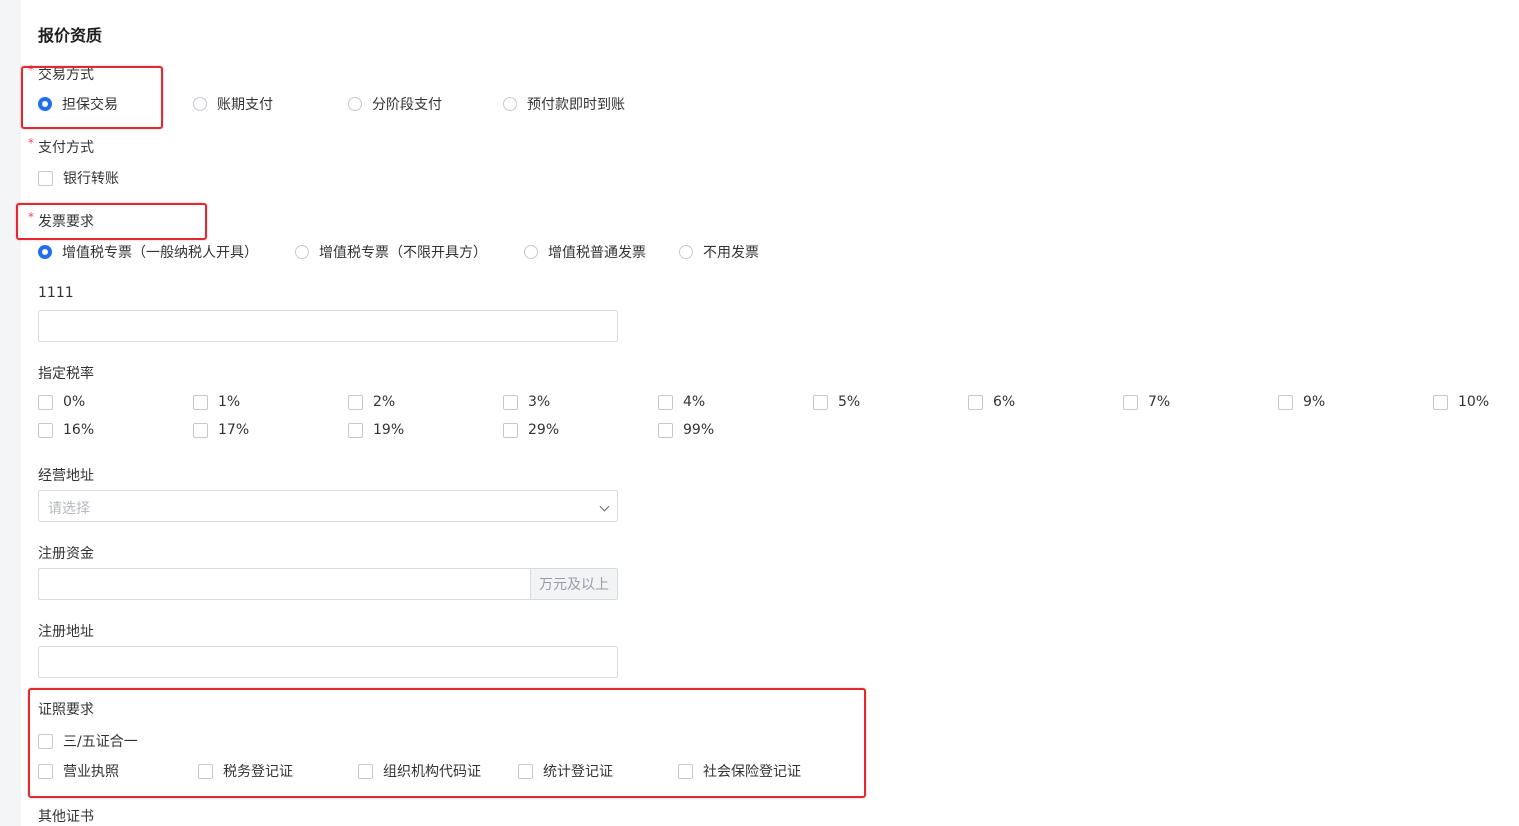  What do you see at coordinates (70, 35) in the screenshot?
I see `section-title: 报价资质` at bounding box center [70, 35].